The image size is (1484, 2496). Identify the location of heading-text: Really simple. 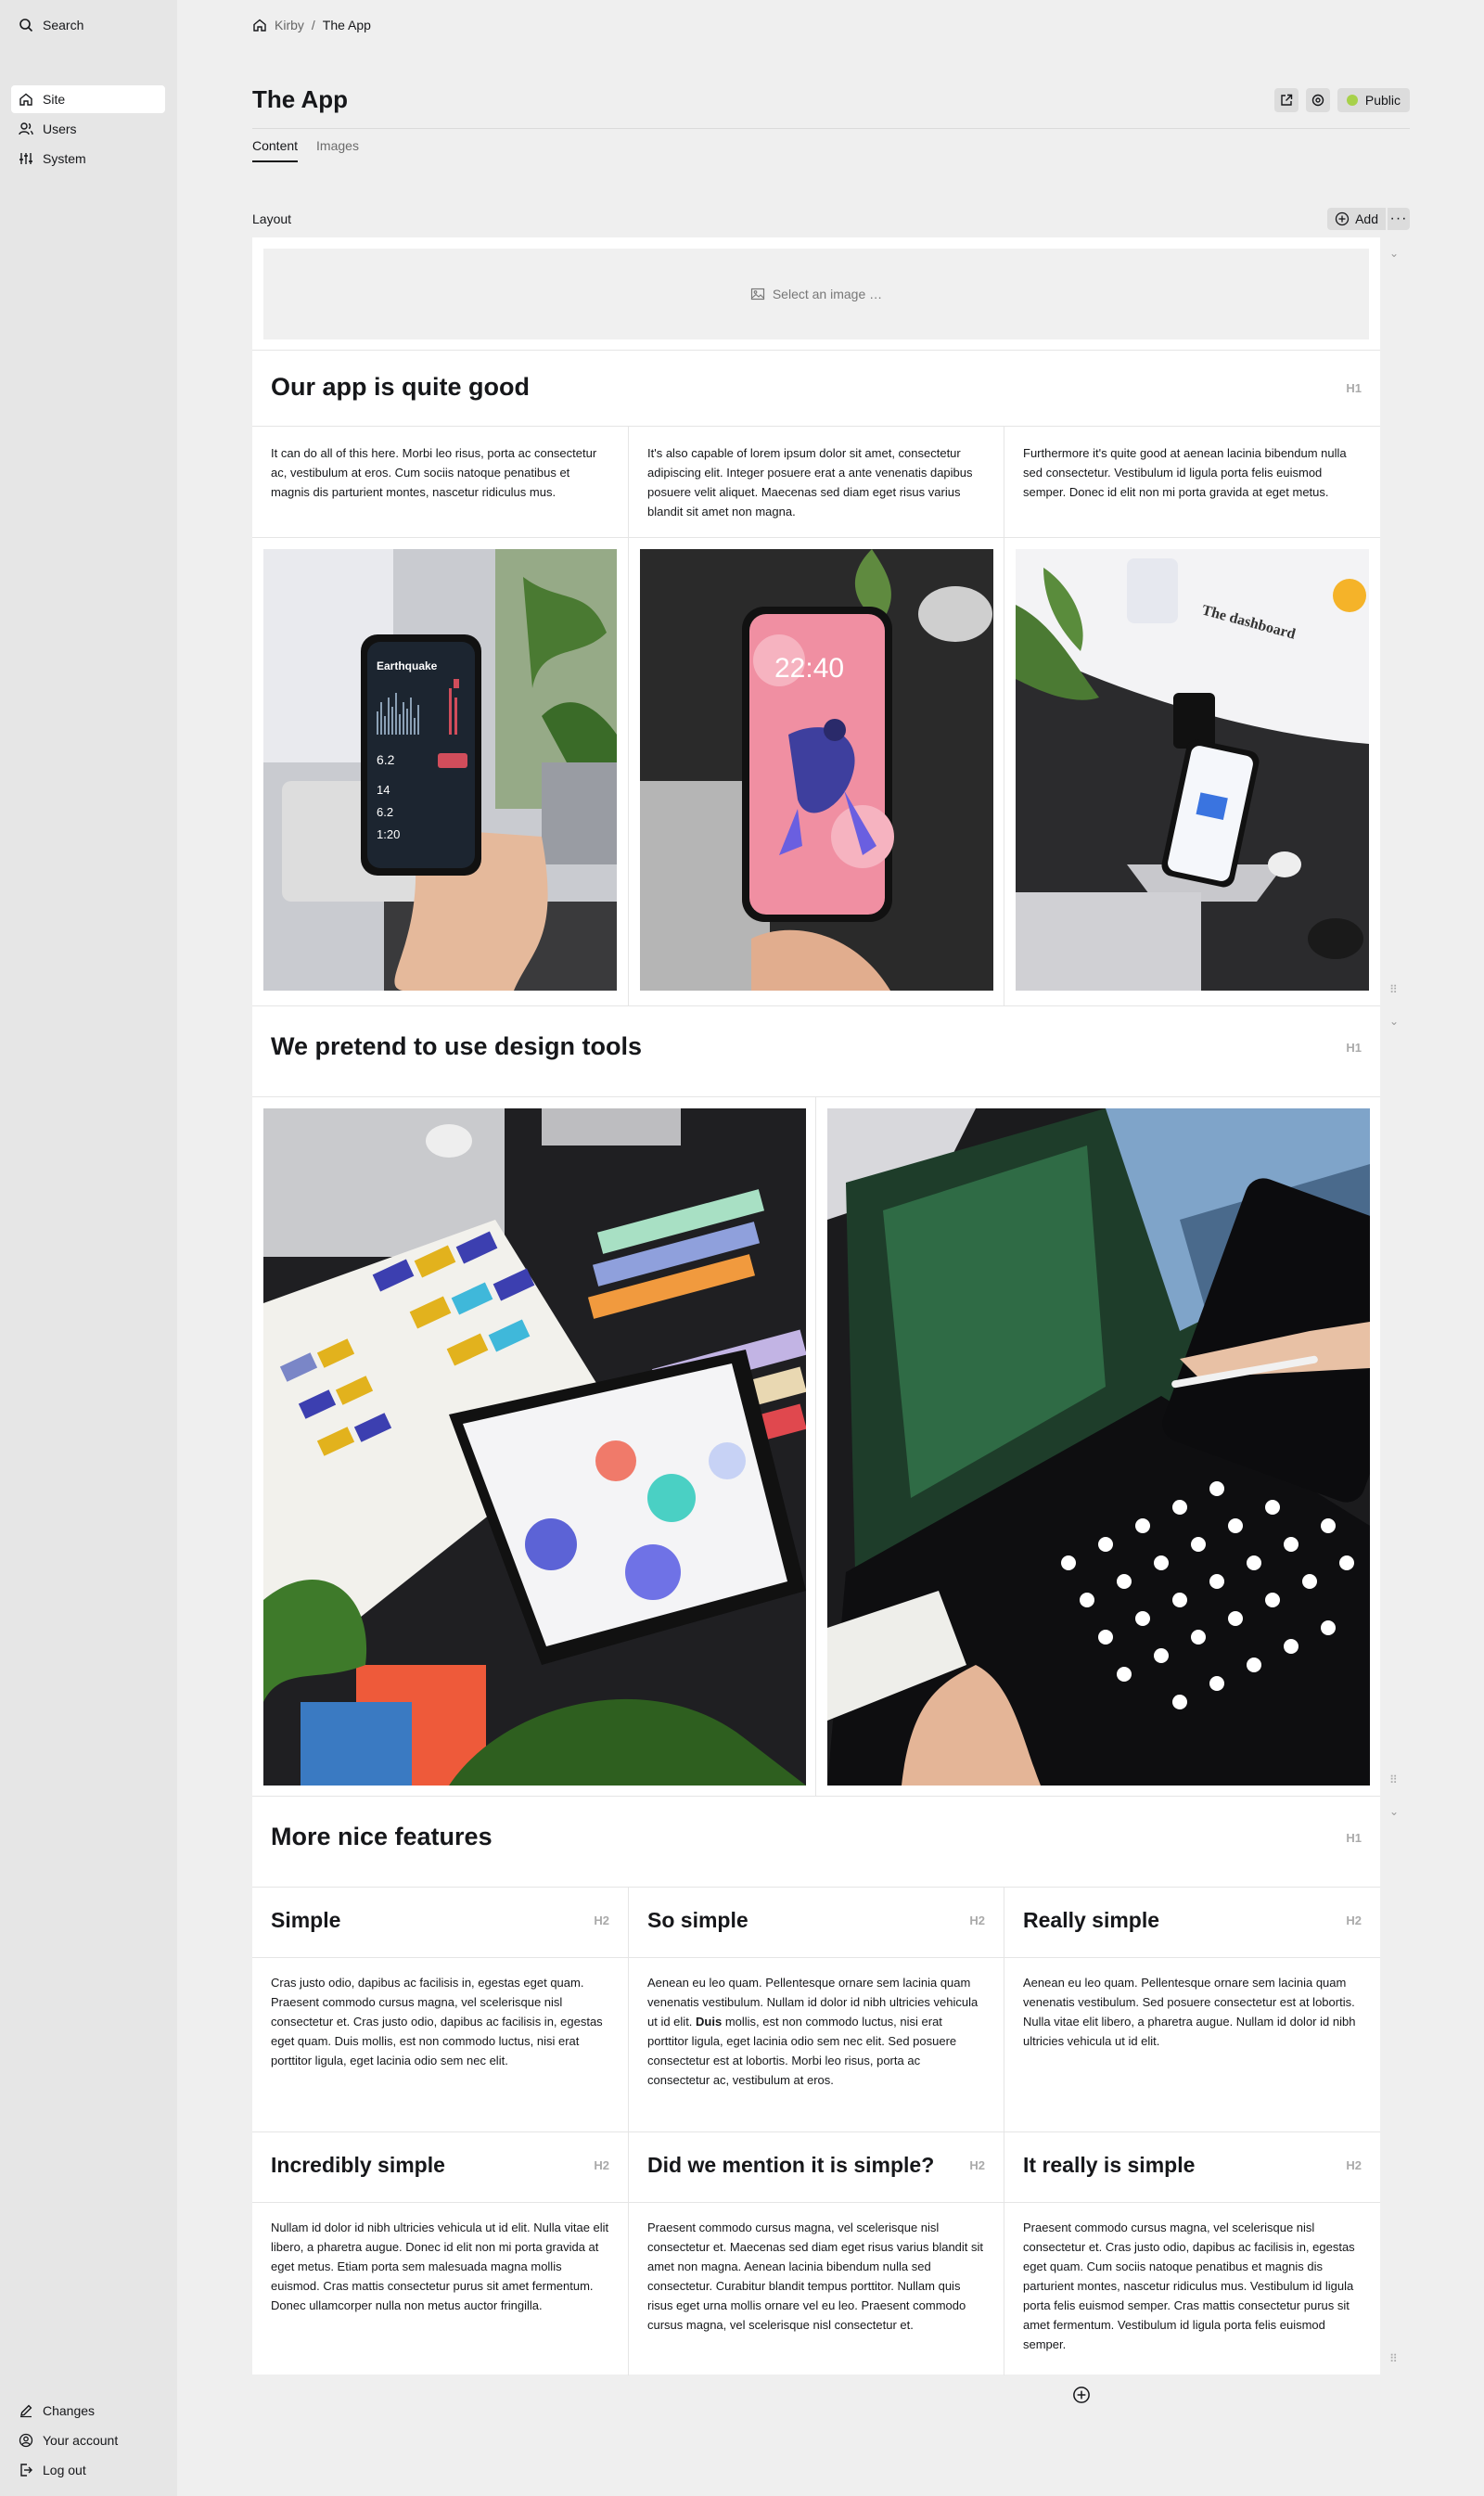
(1091, 1920).